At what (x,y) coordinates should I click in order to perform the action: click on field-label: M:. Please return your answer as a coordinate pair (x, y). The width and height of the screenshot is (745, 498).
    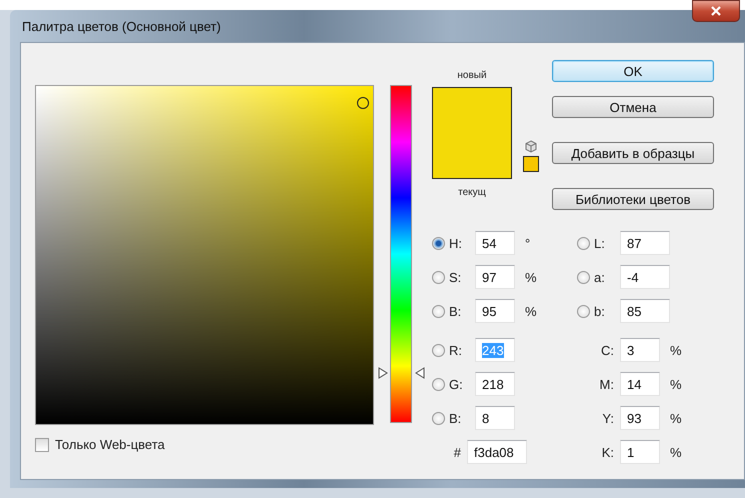
    Looking at the image, I should click on (606, 384).